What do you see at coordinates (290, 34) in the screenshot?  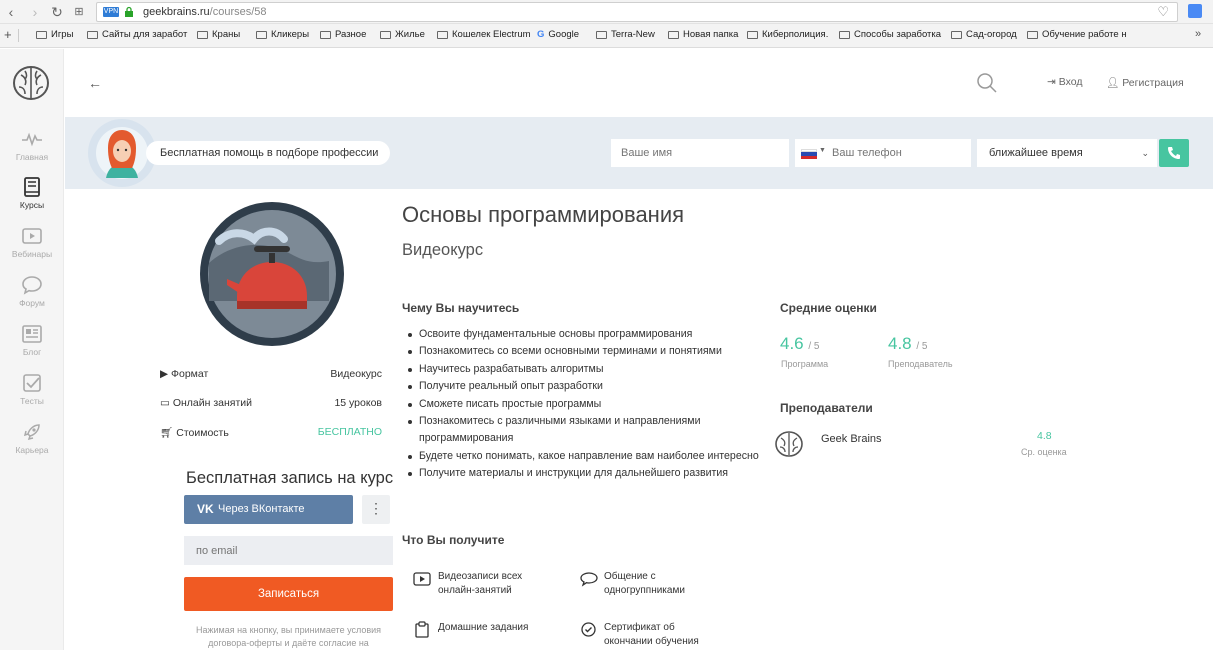 I see `bookmark-label: Кликеры` at bounding box center [290, 34].